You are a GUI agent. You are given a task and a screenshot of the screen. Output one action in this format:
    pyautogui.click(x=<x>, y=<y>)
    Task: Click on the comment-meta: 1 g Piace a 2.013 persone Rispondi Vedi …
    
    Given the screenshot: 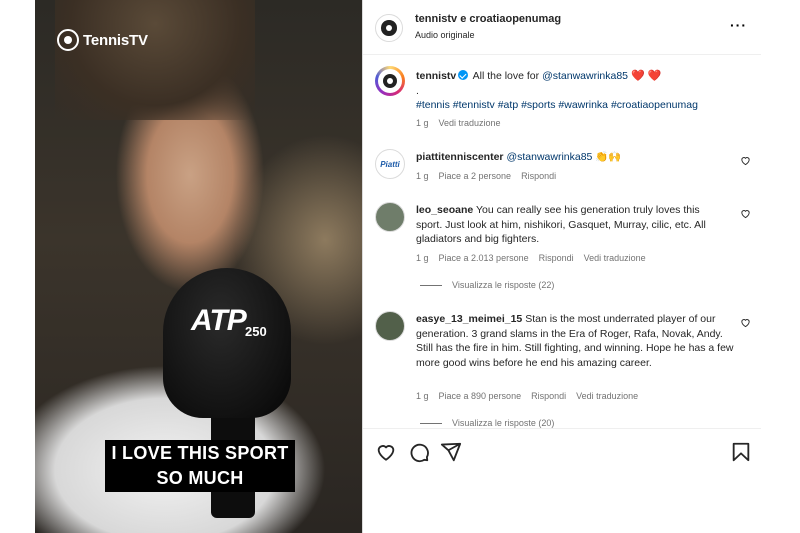 What is the action you would take?
    pyautogui.click(x=531, y=258)
    